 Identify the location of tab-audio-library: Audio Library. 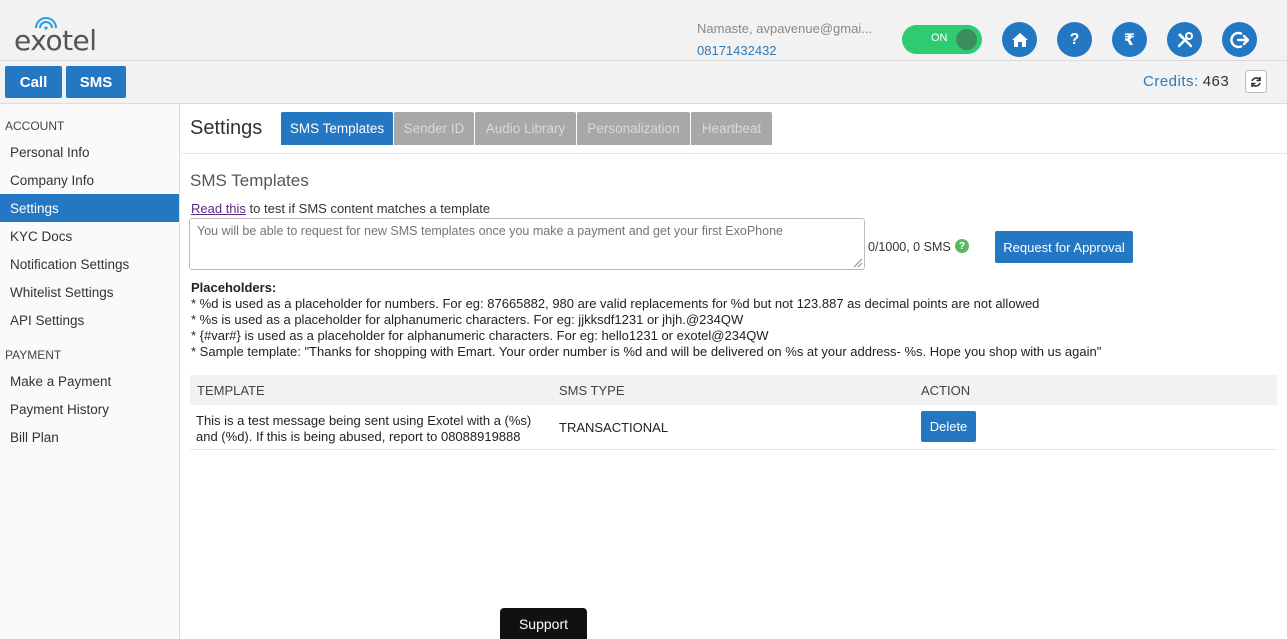
(525, 128).